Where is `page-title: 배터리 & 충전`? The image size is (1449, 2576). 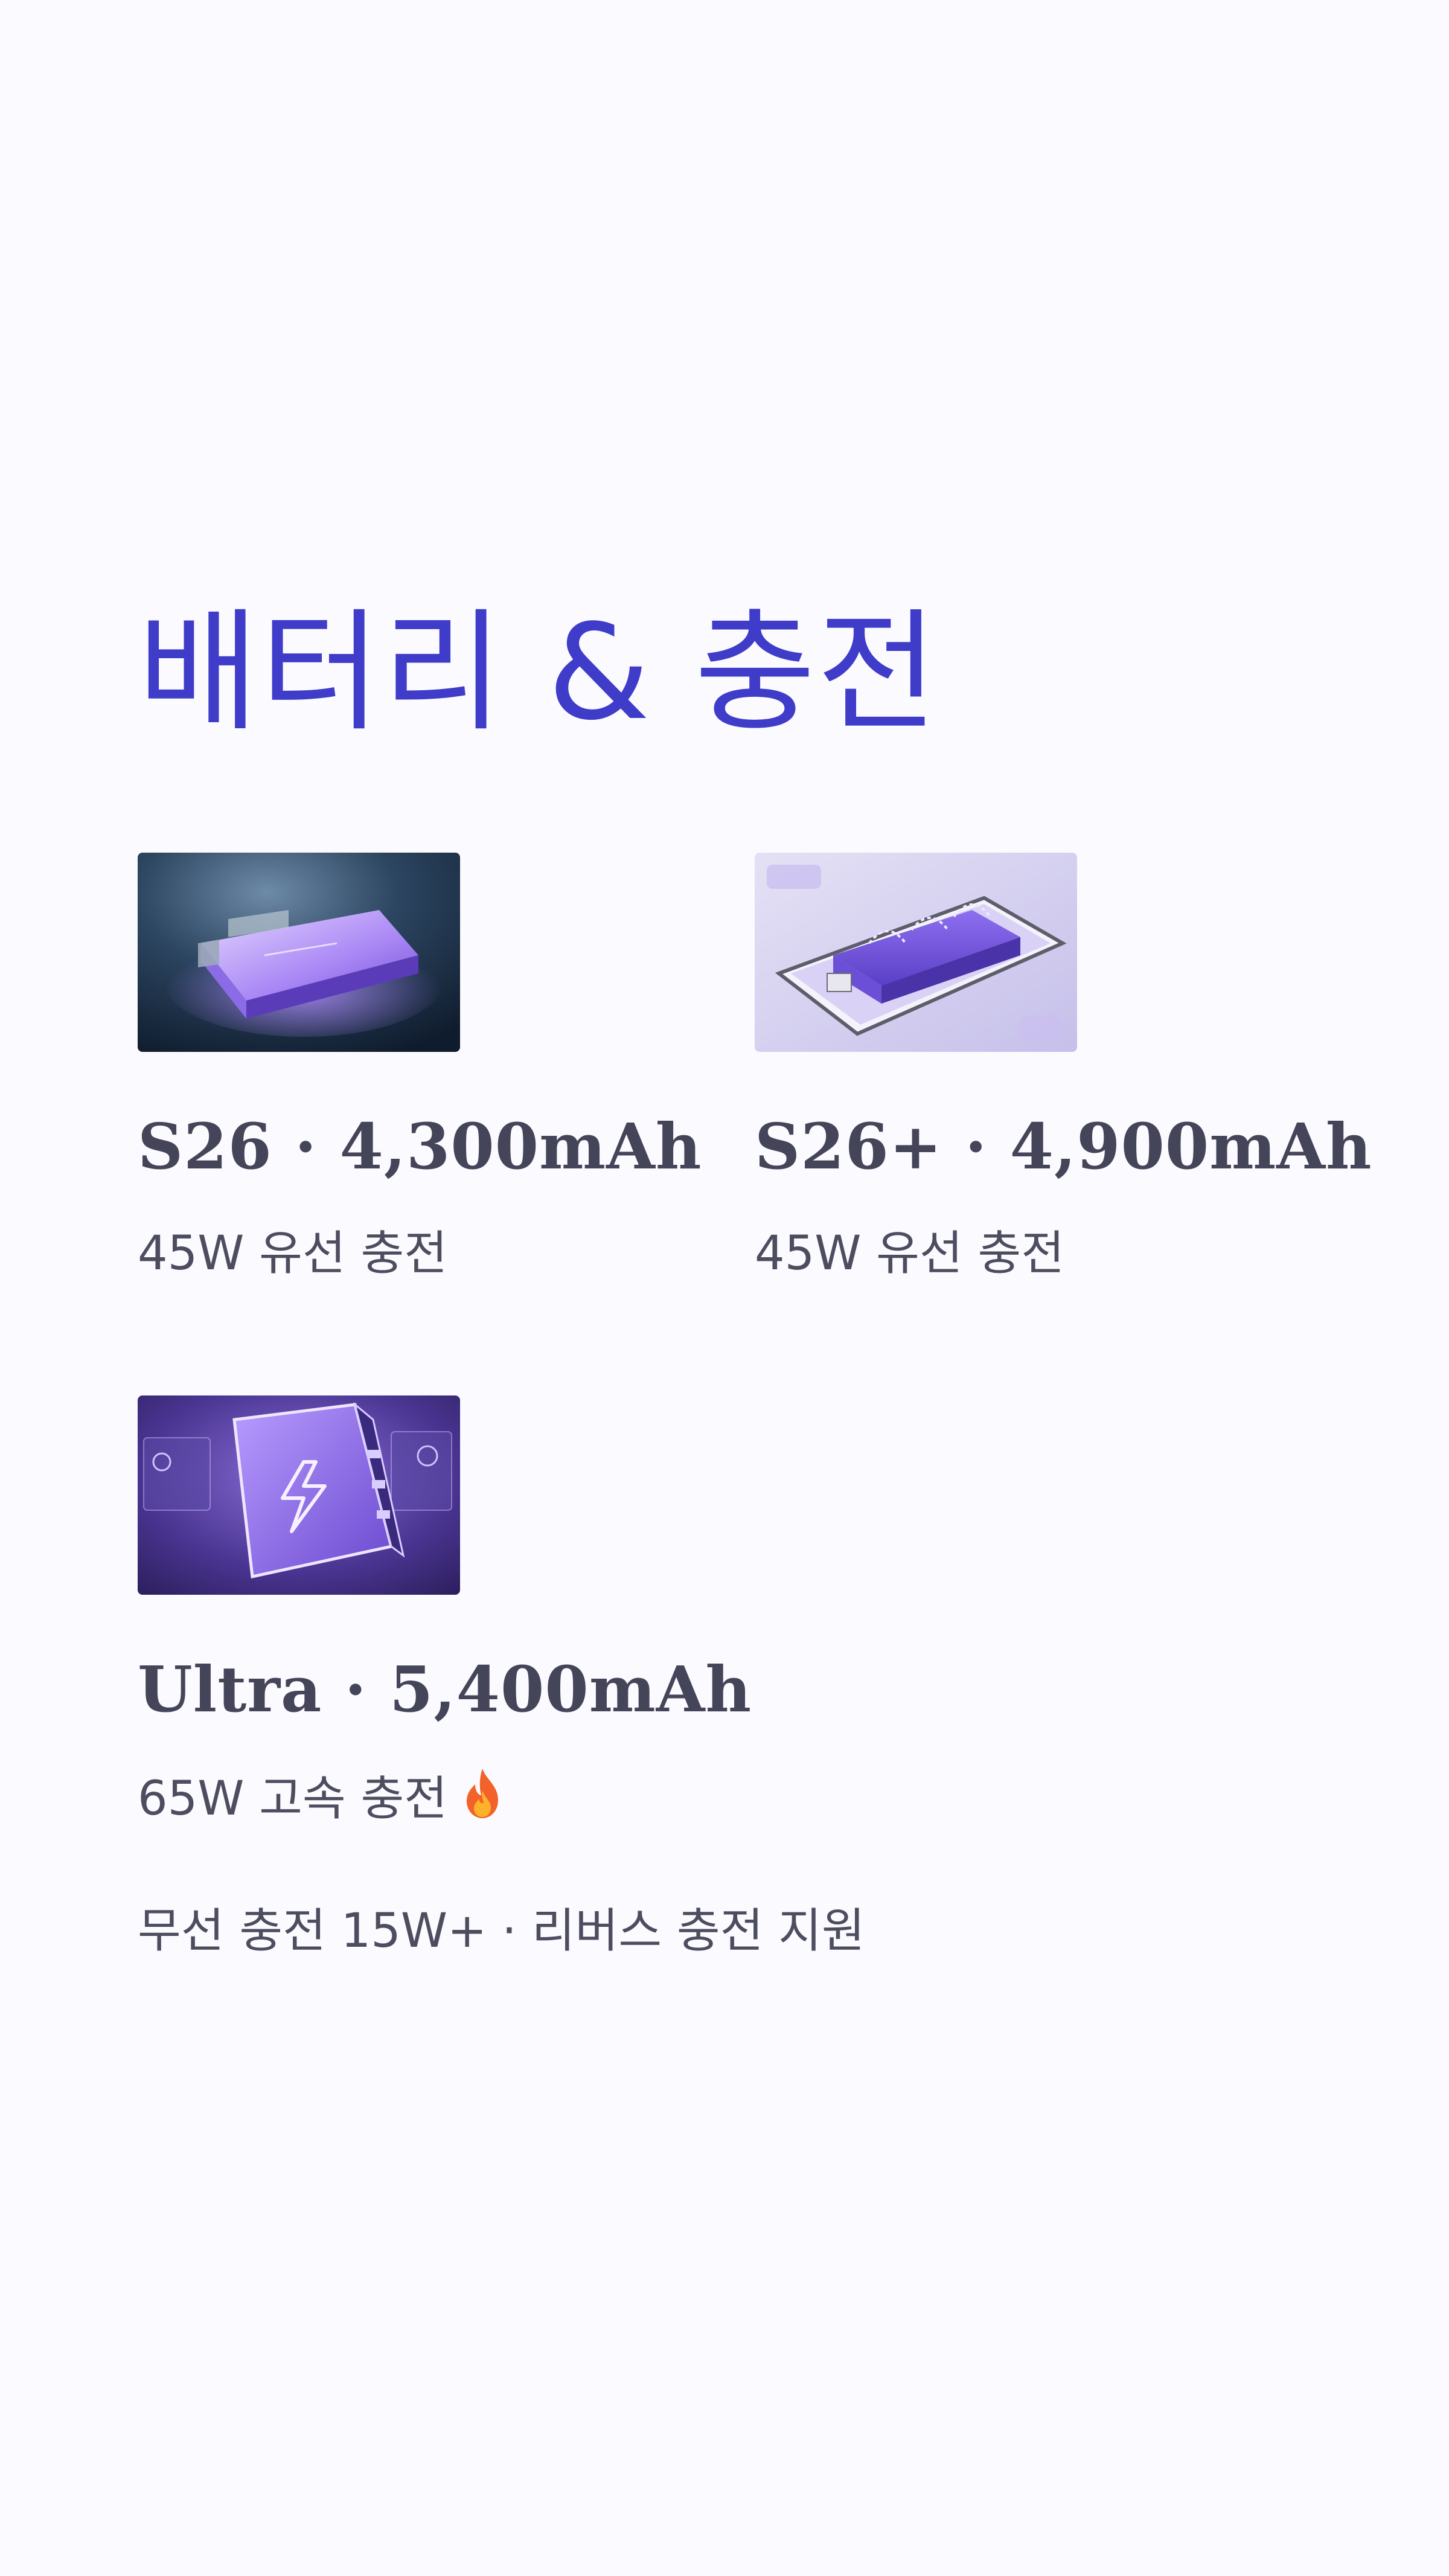 page-title: 배터리 & 충전 is located at coordinates (538, 673).